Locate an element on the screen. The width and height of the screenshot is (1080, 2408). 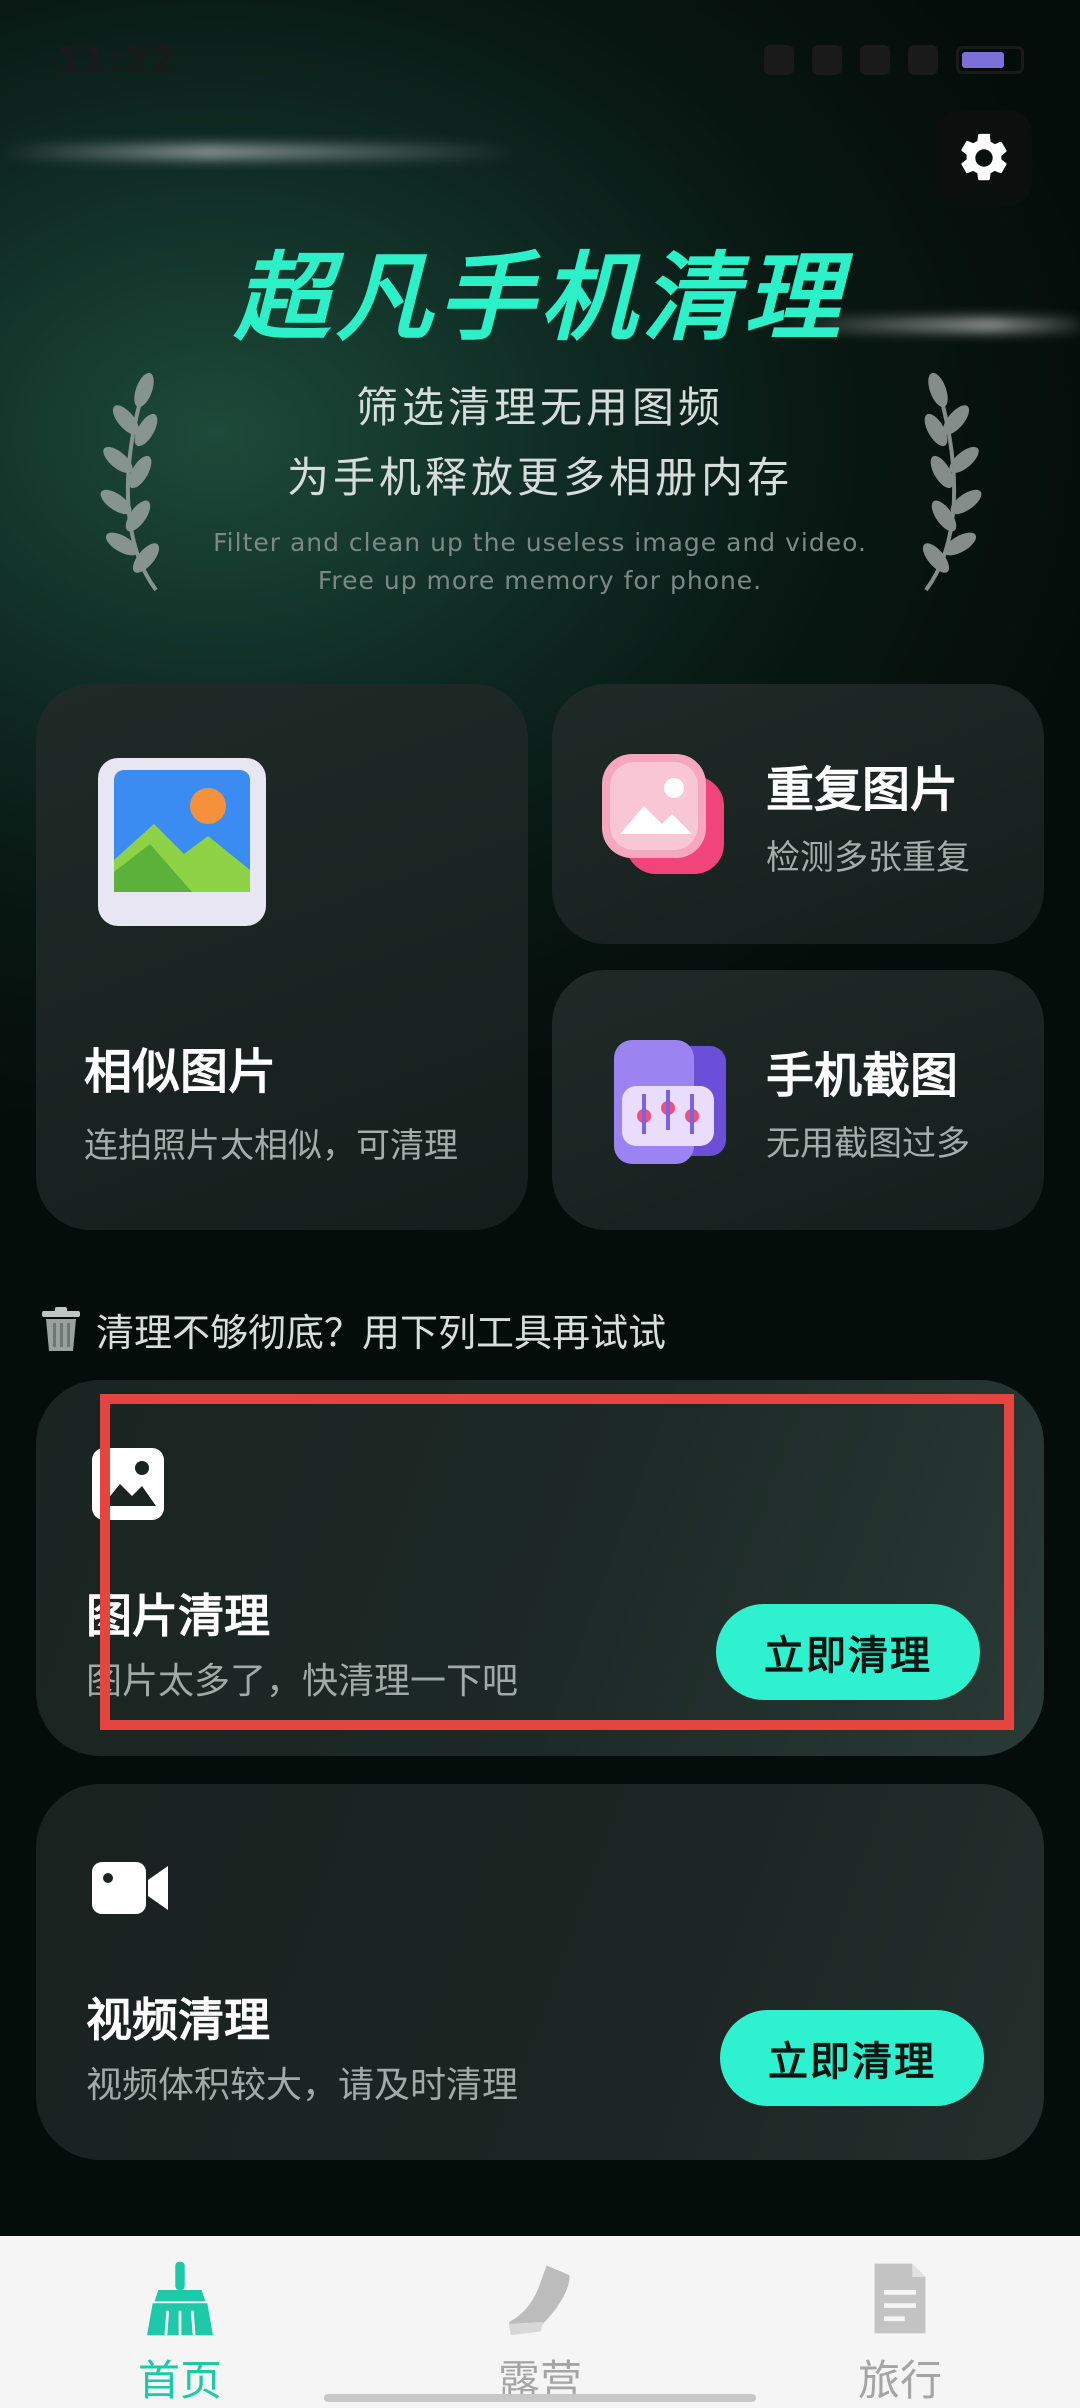
broom-icon is located at coordinates (180, 2298).